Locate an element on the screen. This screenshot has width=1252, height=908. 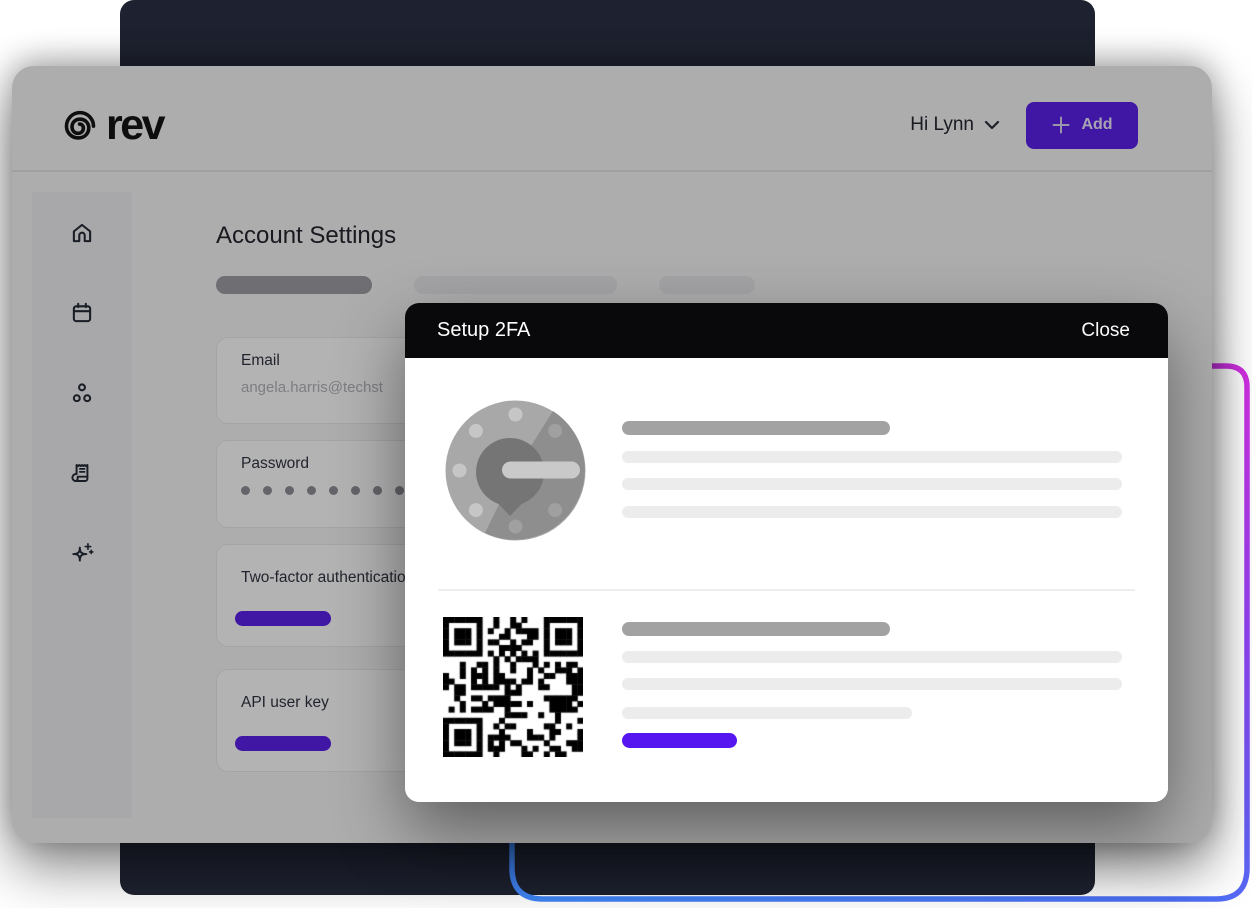
modal-header: Setup 2FA Close is located at coordinates (786, 330).